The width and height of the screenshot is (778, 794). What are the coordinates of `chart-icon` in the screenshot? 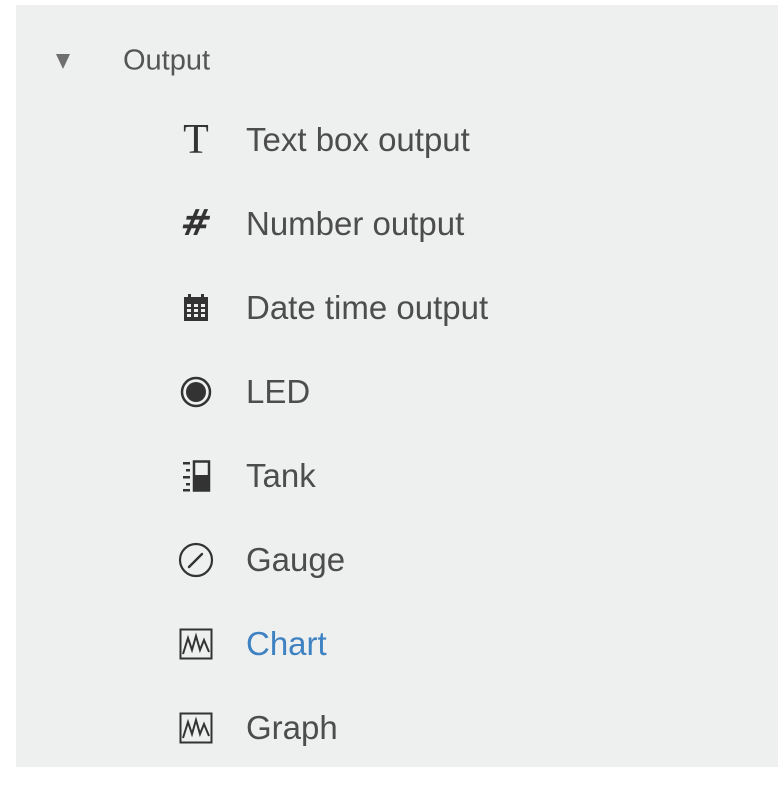 It's located at (196, 644).